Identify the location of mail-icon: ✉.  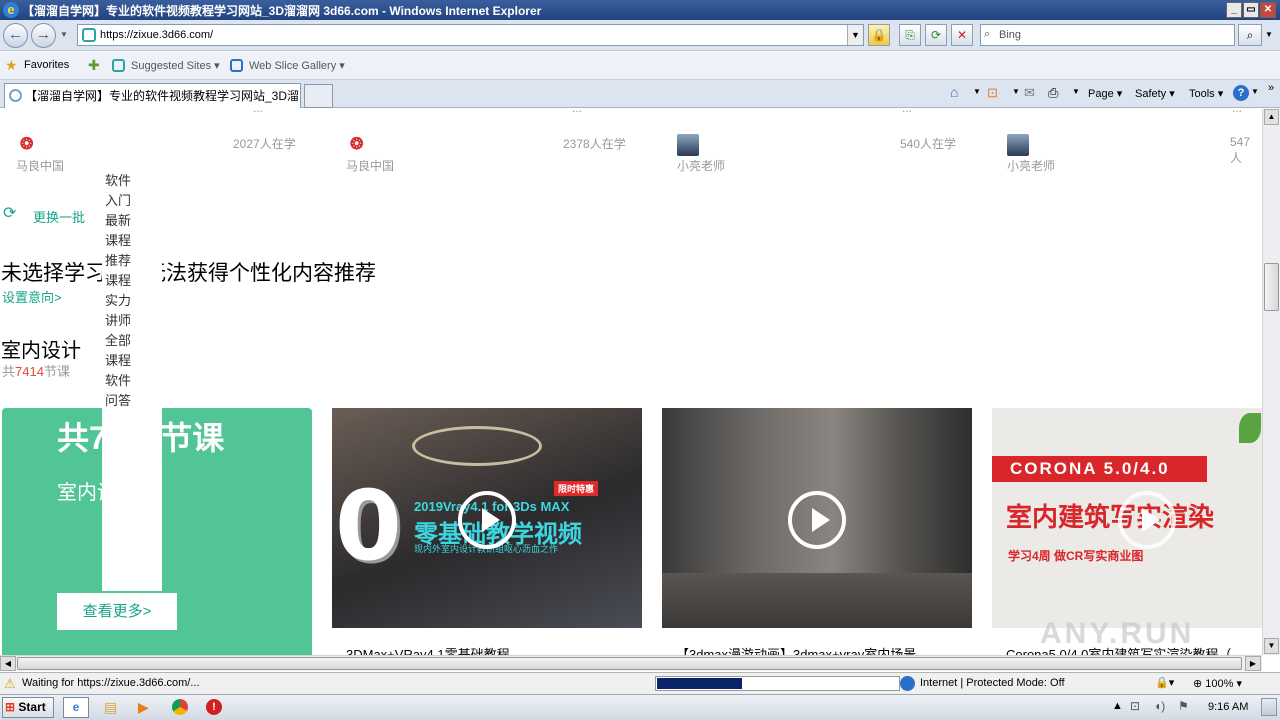
(1029, 93).